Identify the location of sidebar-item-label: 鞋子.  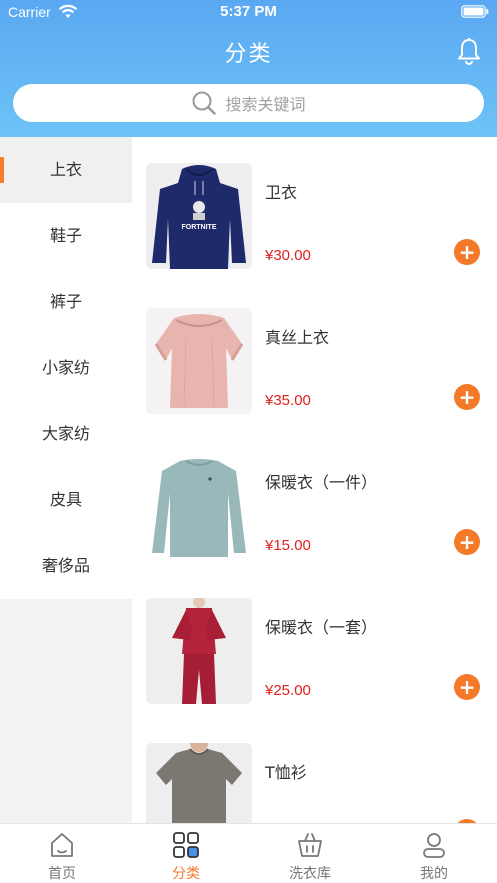
(65, 235).